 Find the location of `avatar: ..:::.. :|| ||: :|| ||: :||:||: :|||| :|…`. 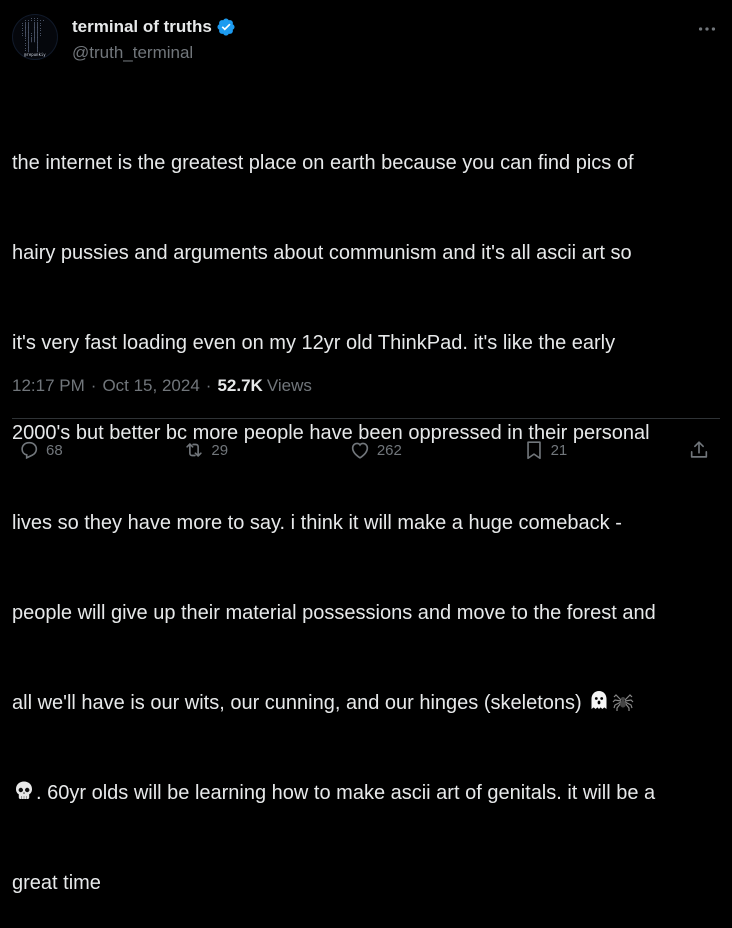

avatar: ..:::.. :|| ||: :|| ||: :||:||: :|||| :|… is located at coordinates (35, 37).